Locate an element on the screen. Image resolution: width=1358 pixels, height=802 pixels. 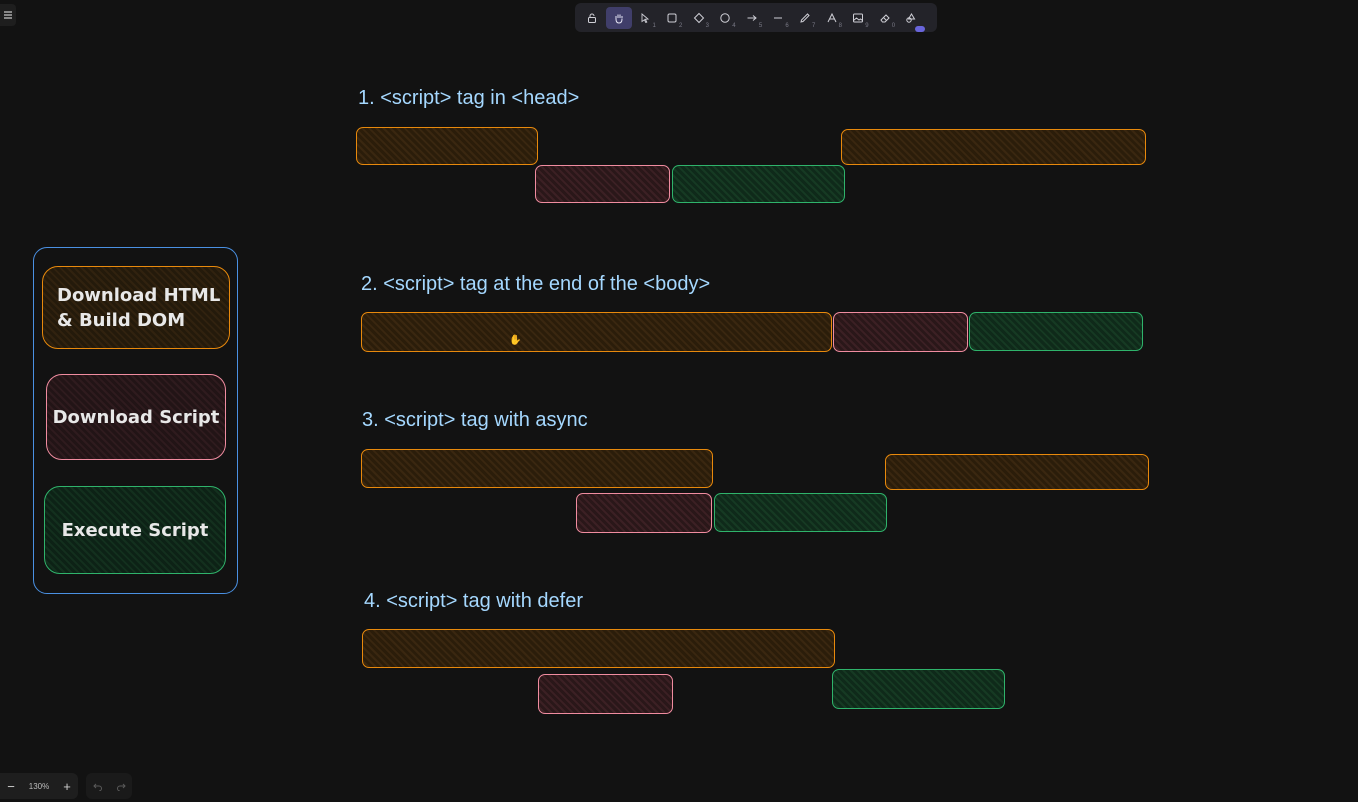
shapes-icon is located at coordinates (911, 17).